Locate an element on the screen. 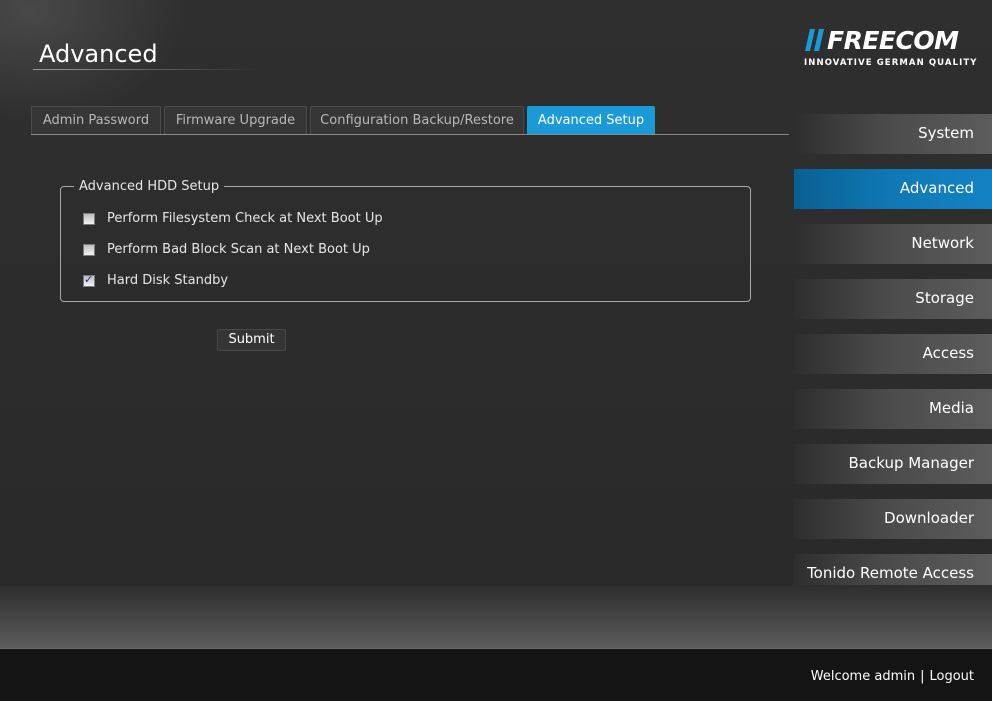 This screenshot has height=701, width=992. sidebar-item-downloader: Downloader is located at coordinates (893, 519).